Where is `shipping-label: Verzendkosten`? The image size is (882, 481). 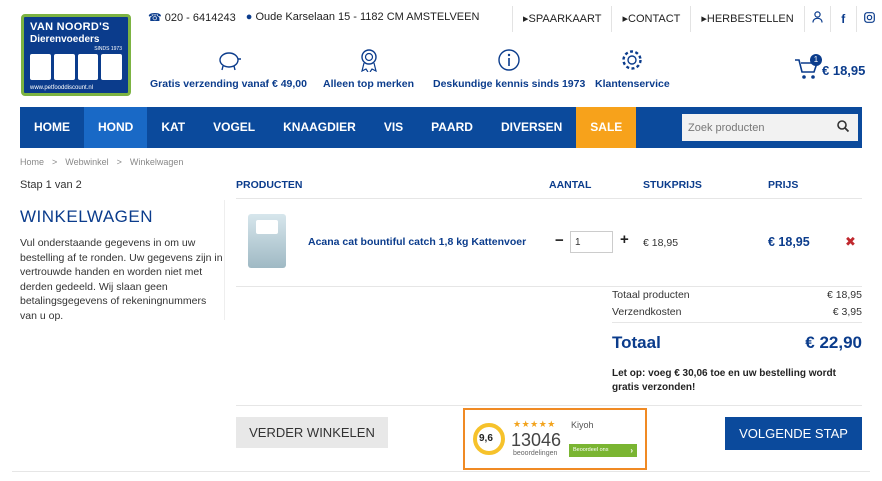
shipping-label: Verzendkosten is located at coordinates (647, 312).